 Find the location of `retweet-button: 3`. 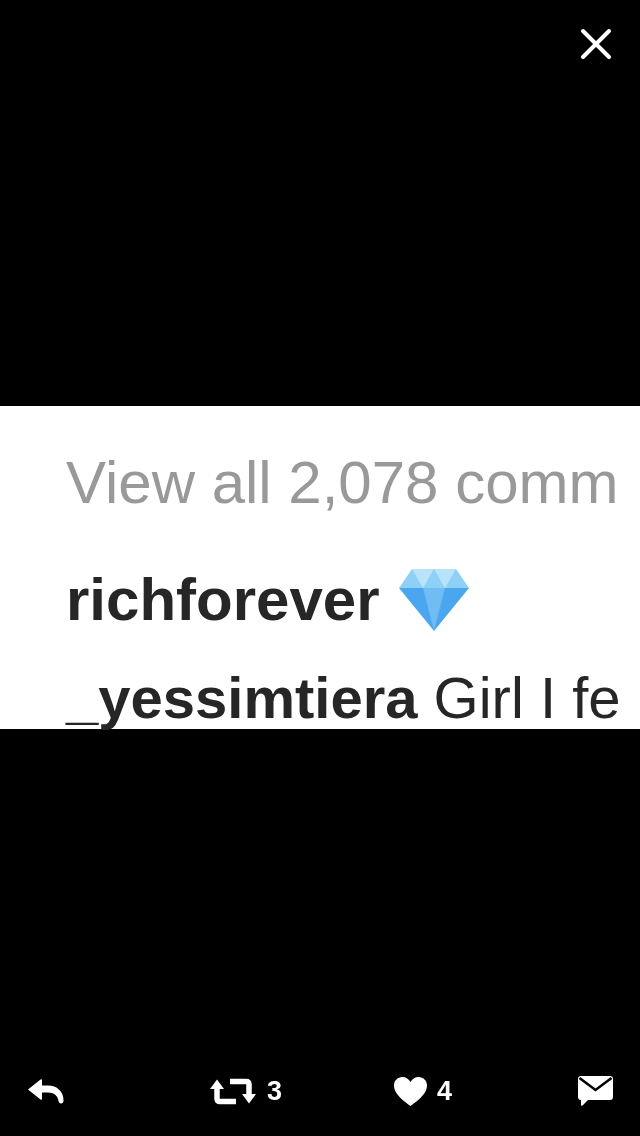

retweet-button: 3 is located at coordinates (246, 1091).